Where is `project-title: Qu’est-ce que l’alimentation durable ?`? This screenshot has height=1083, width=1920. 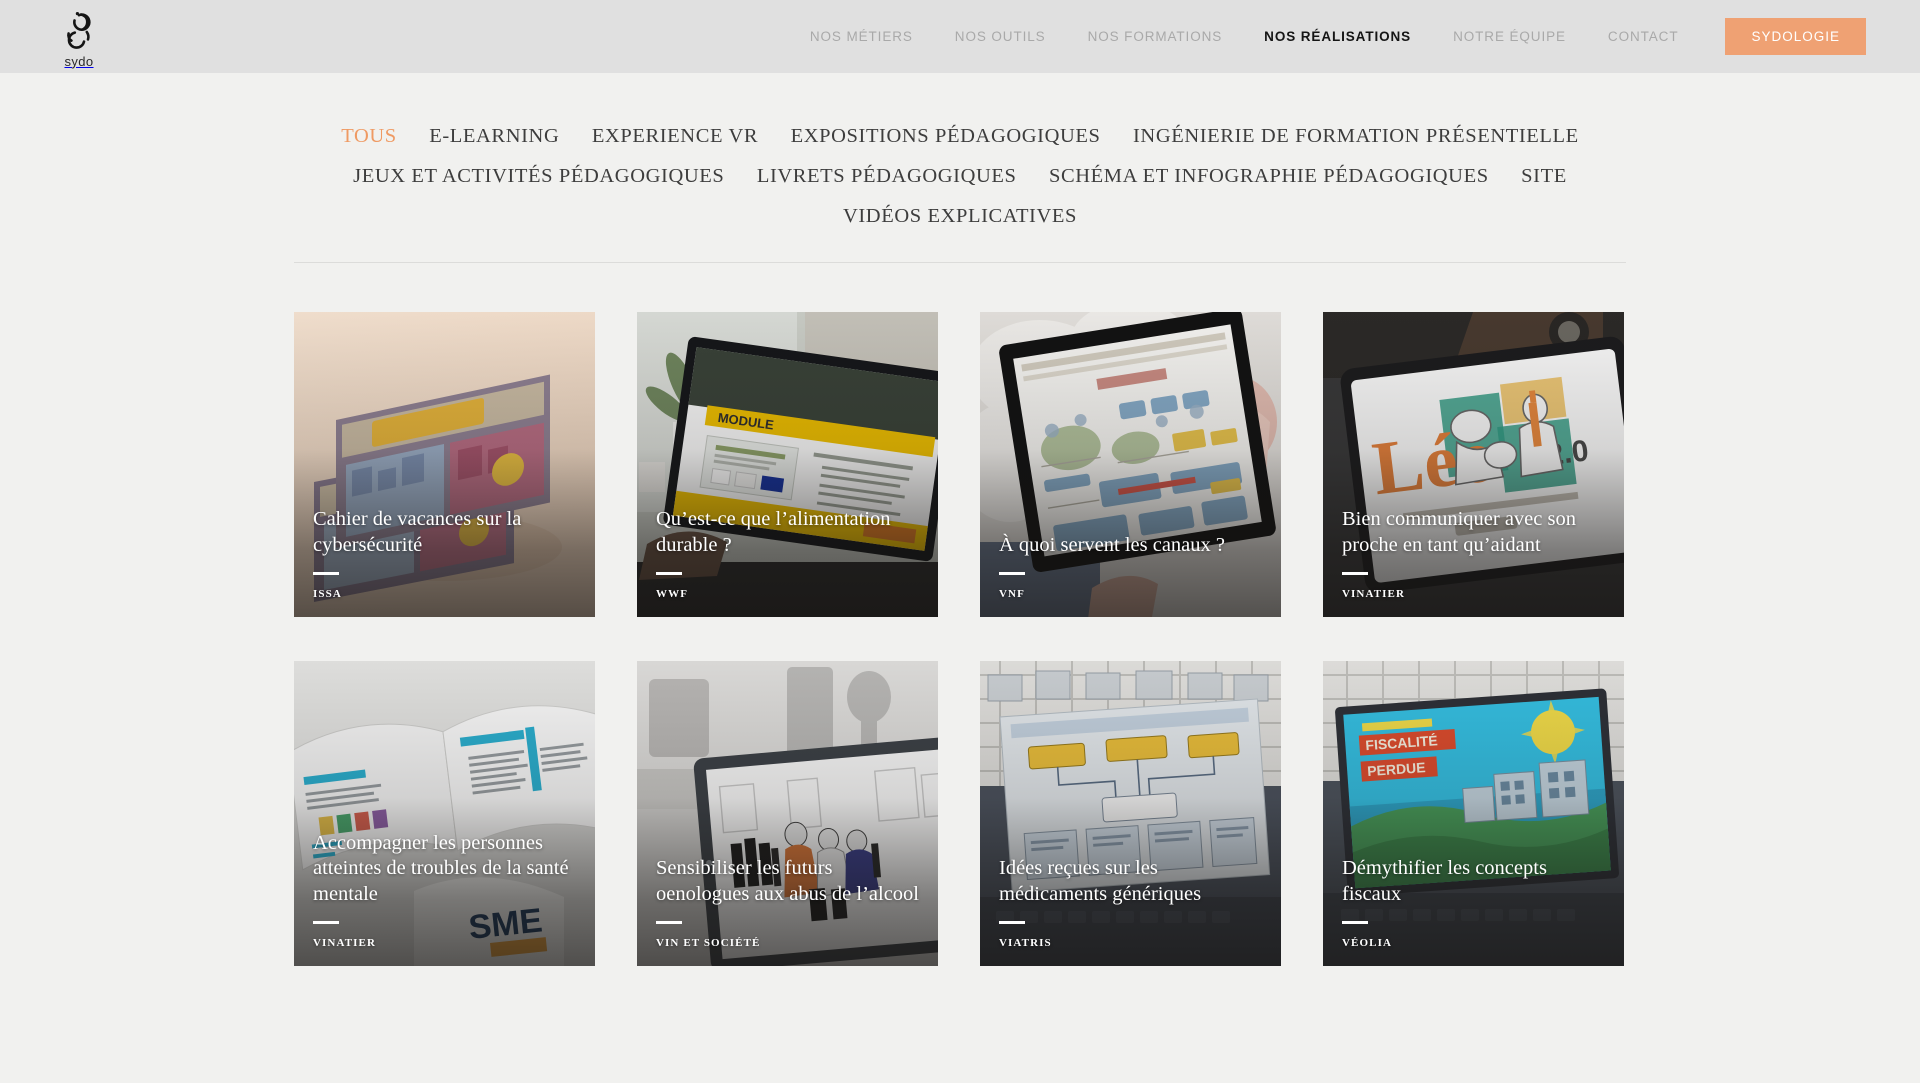 project-title: Qu’est-ce que l’alimentation durable ? is located at coordinates (773, 532).